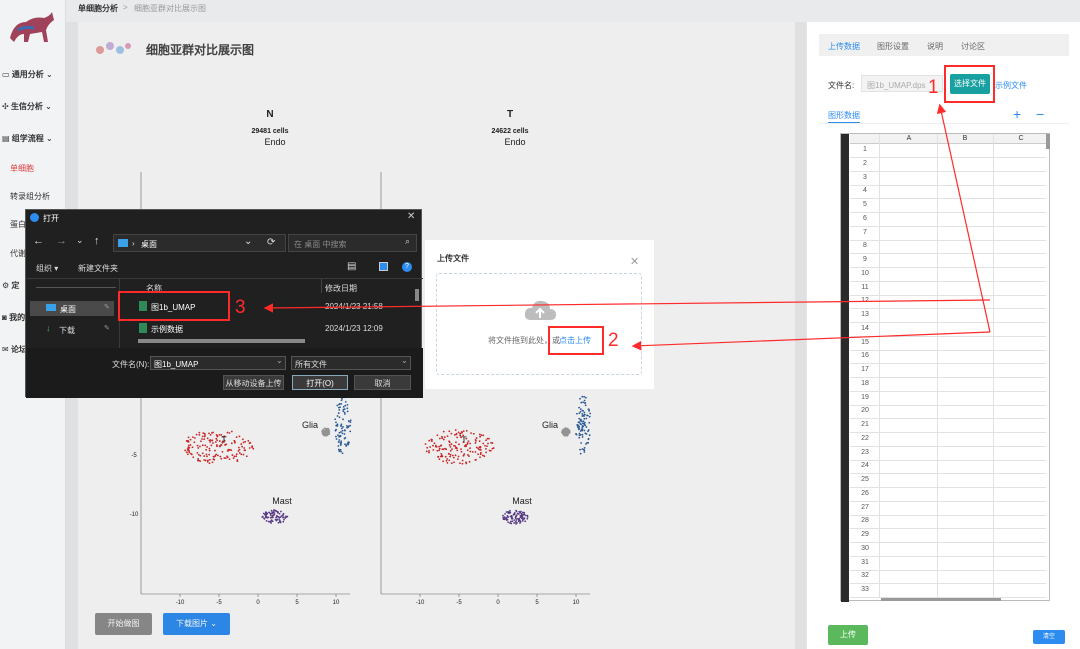 Image resolution: width=1080 pixels, height=649 pixels. What do you see at coordinates (240, 308) in the screenshot?
I see `annotation-number-3: 3` at bounding box center [240, 308].